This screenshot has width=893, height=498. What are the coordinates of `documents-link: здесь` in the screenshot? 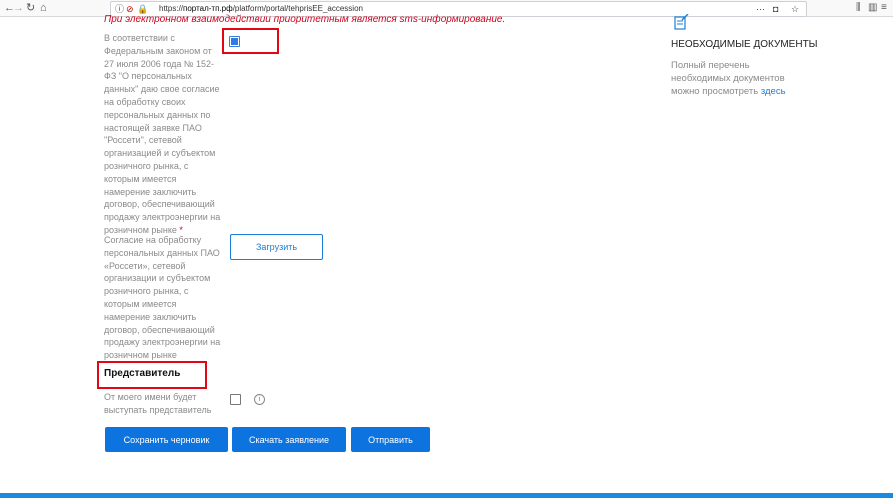 It's located at (773, 91).